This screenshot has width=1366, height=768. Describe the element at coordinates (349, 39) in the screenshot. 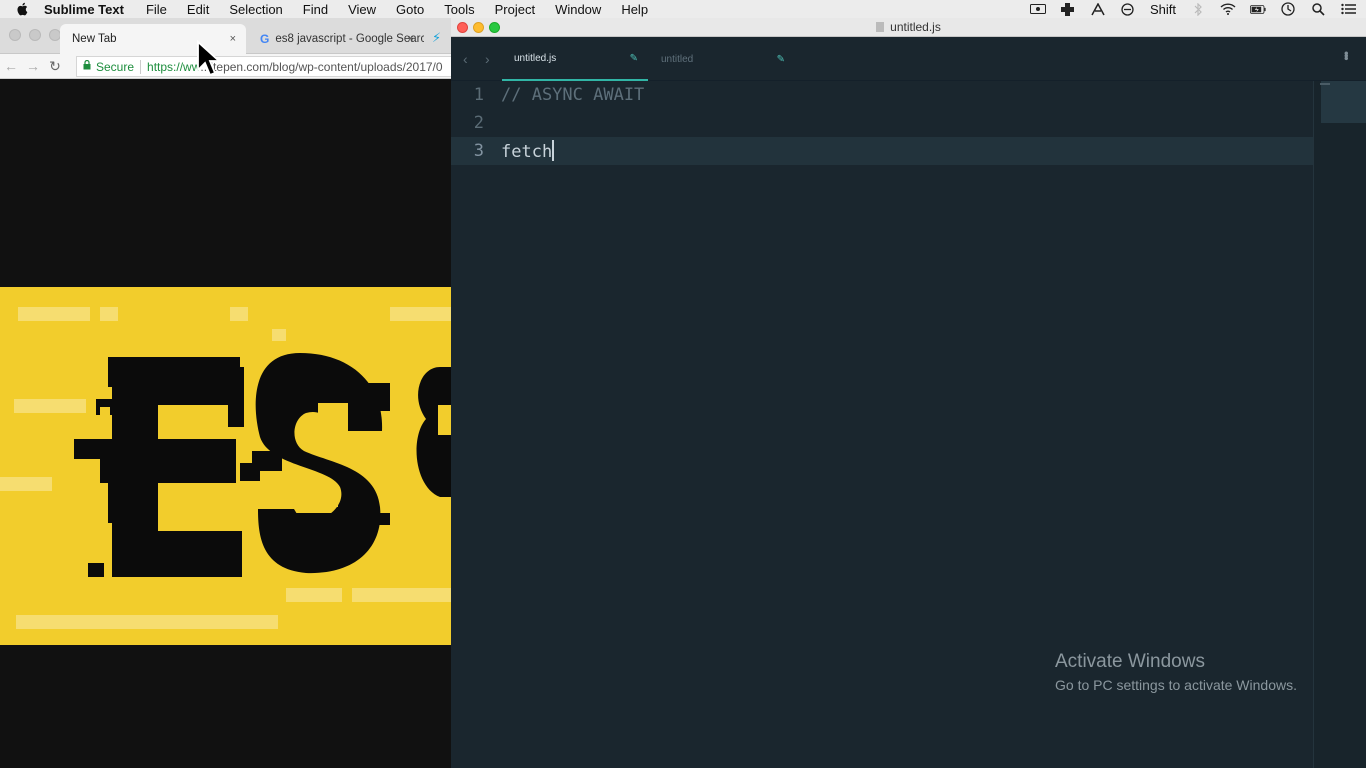

I see `browser-tab-title: es8 javascript - Google Searc` at that location.